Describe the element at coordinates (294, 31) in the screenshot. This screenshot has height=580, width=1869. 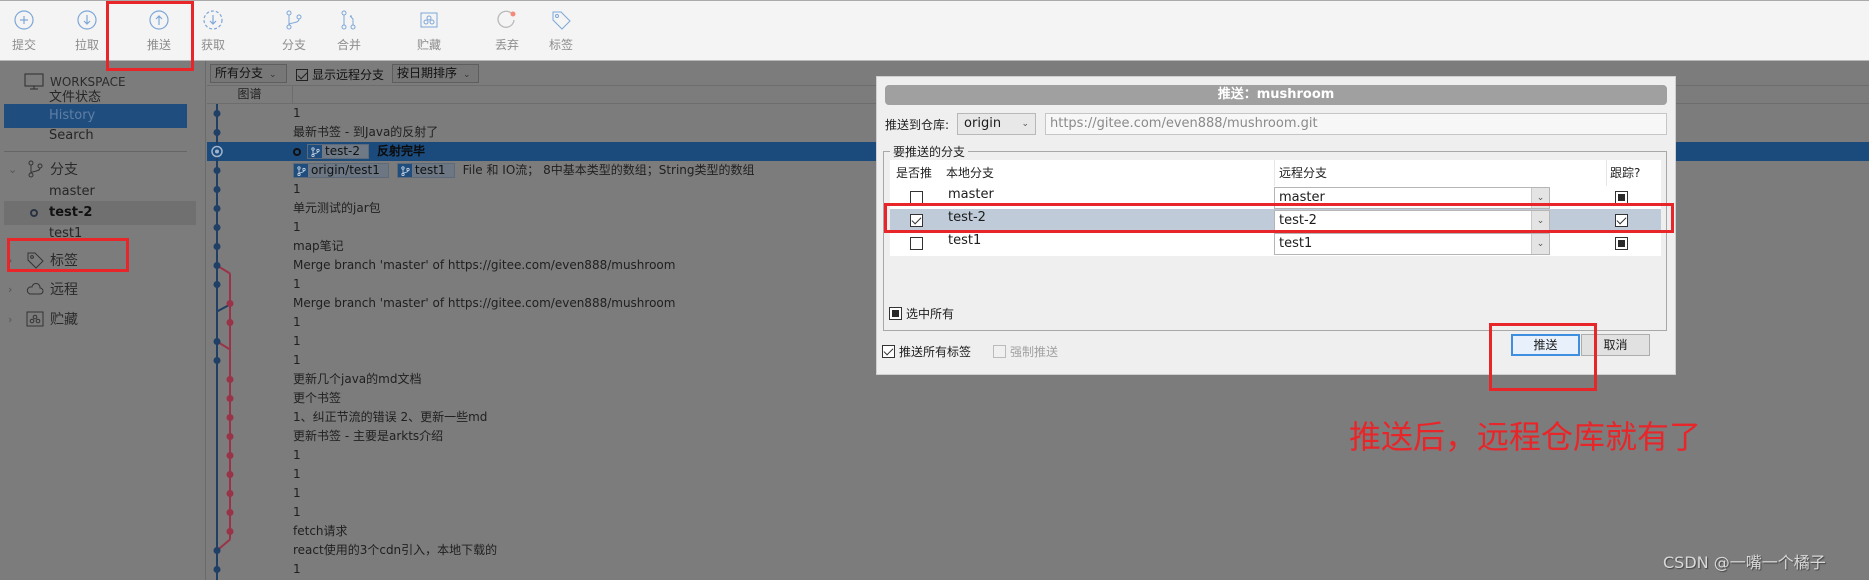
I see `branch-button: 分支` at that location.